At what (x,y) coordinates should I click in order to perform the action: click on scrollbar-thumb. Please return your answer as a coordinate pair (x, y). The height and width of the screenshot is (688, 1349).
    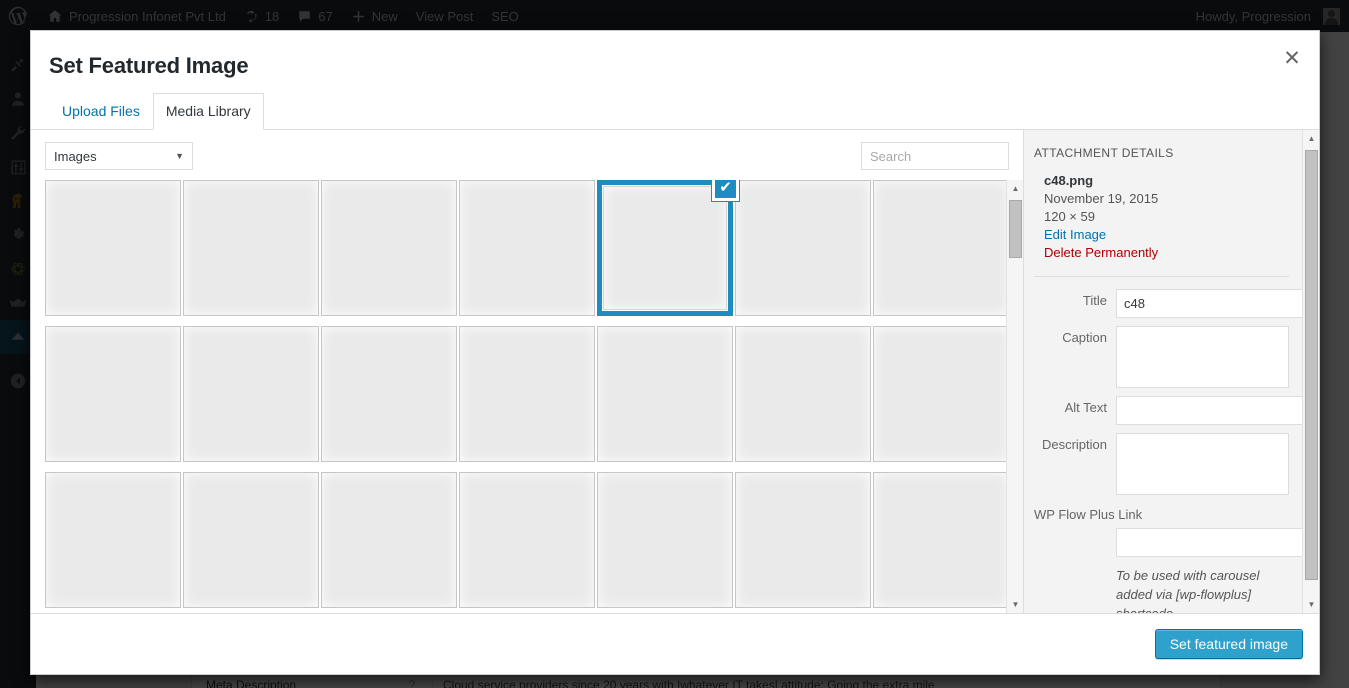
    Looking at the image, I should click on (1015, 229).